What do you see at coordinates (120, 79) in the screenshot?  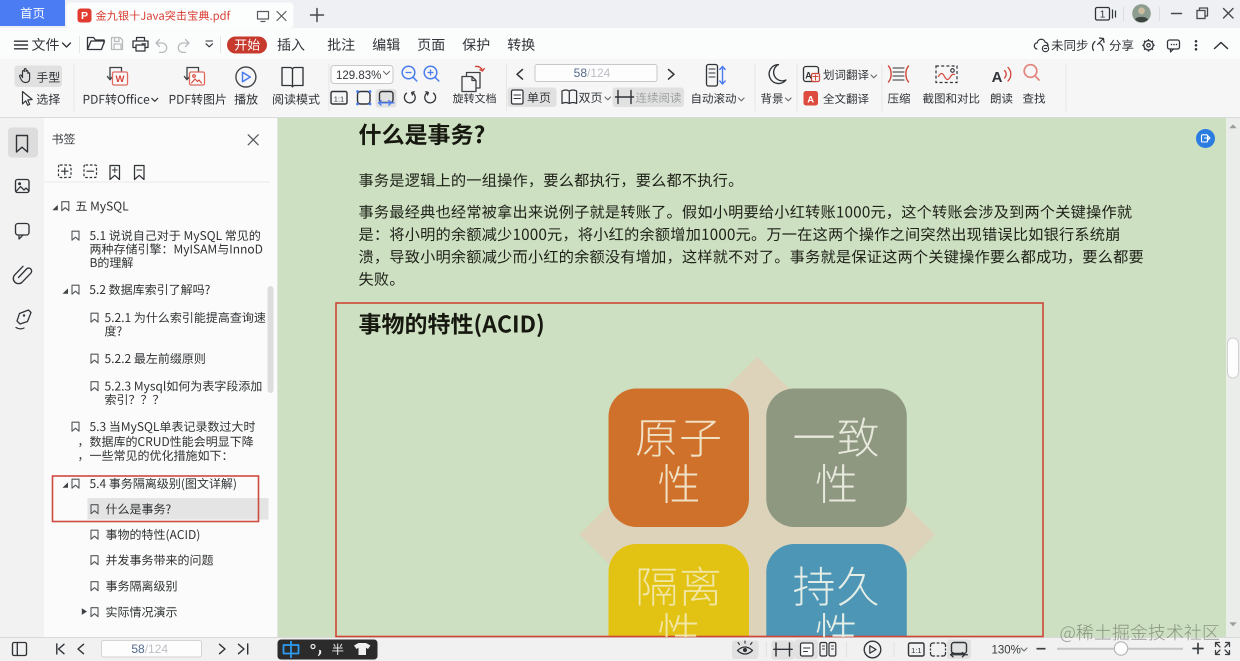 I see `svg-text: W` at bounding box center [120, 79].